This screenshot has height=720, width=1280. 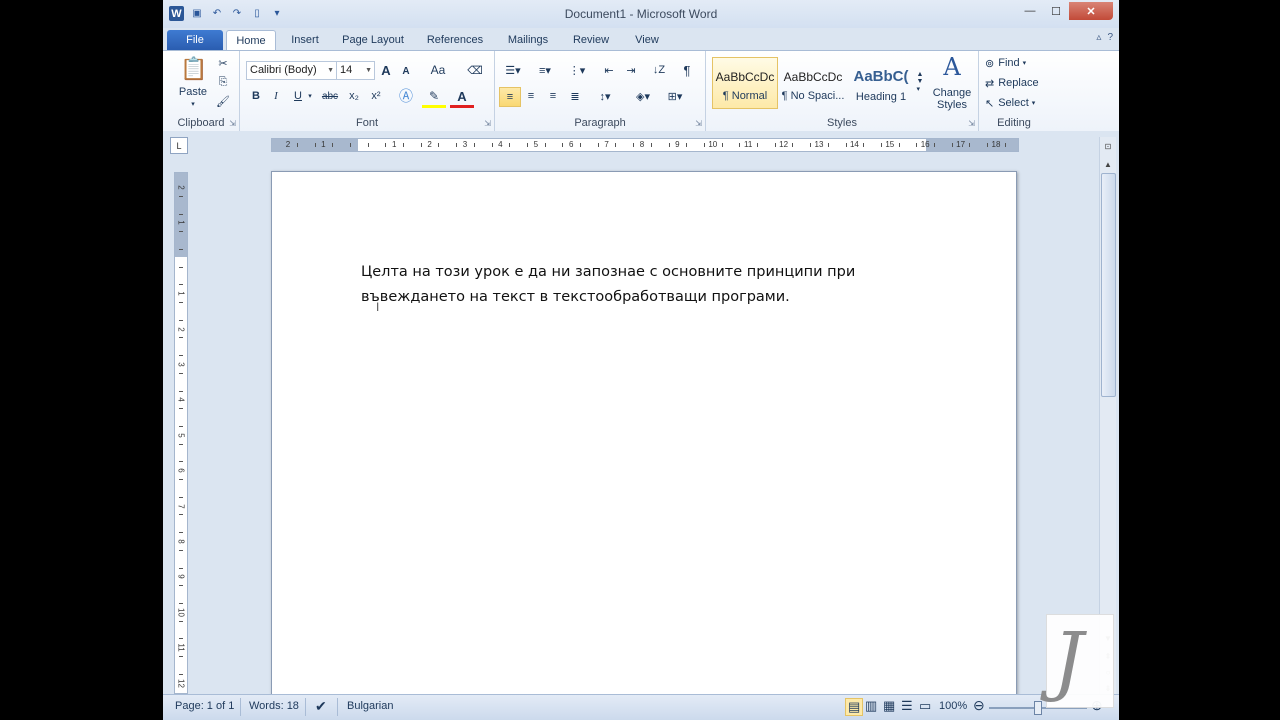 What do you see at coordinates (889, 706) in the screenshot?
I see `web-layout-icon: ▦` at bounding box center [889, 706].